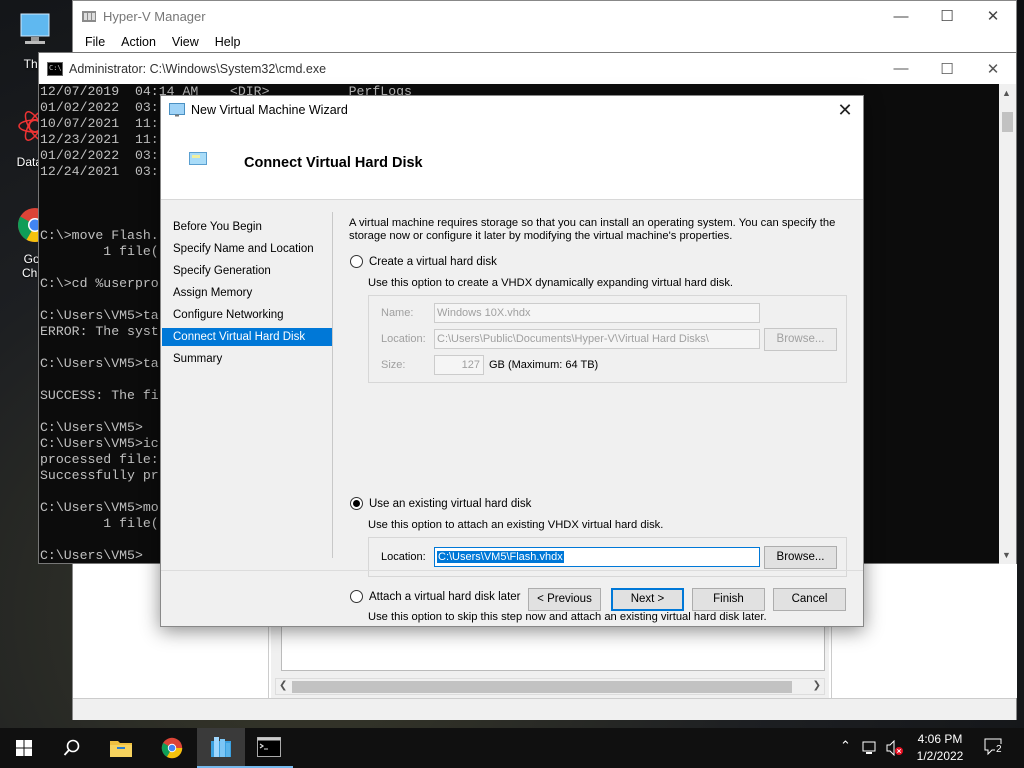 The height and width of the screenshot is (768, 1024). What do you see at coordinates (940, 756) in the screenshot?
I see `clock-date: 1/2/2022` at bounding box center [940, 756].